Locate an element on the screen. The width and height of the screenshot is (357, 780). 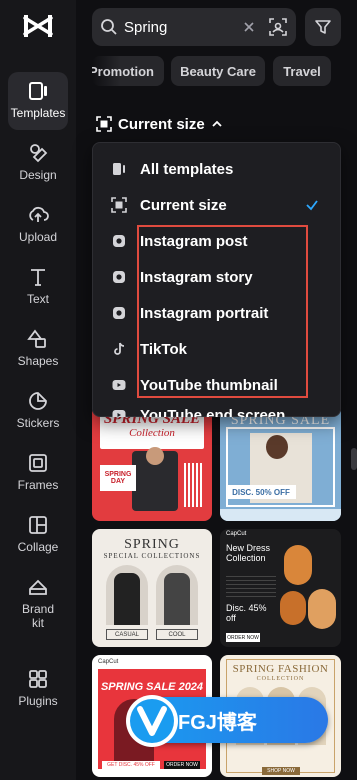
filter-button is located at coordinates (323, 27).